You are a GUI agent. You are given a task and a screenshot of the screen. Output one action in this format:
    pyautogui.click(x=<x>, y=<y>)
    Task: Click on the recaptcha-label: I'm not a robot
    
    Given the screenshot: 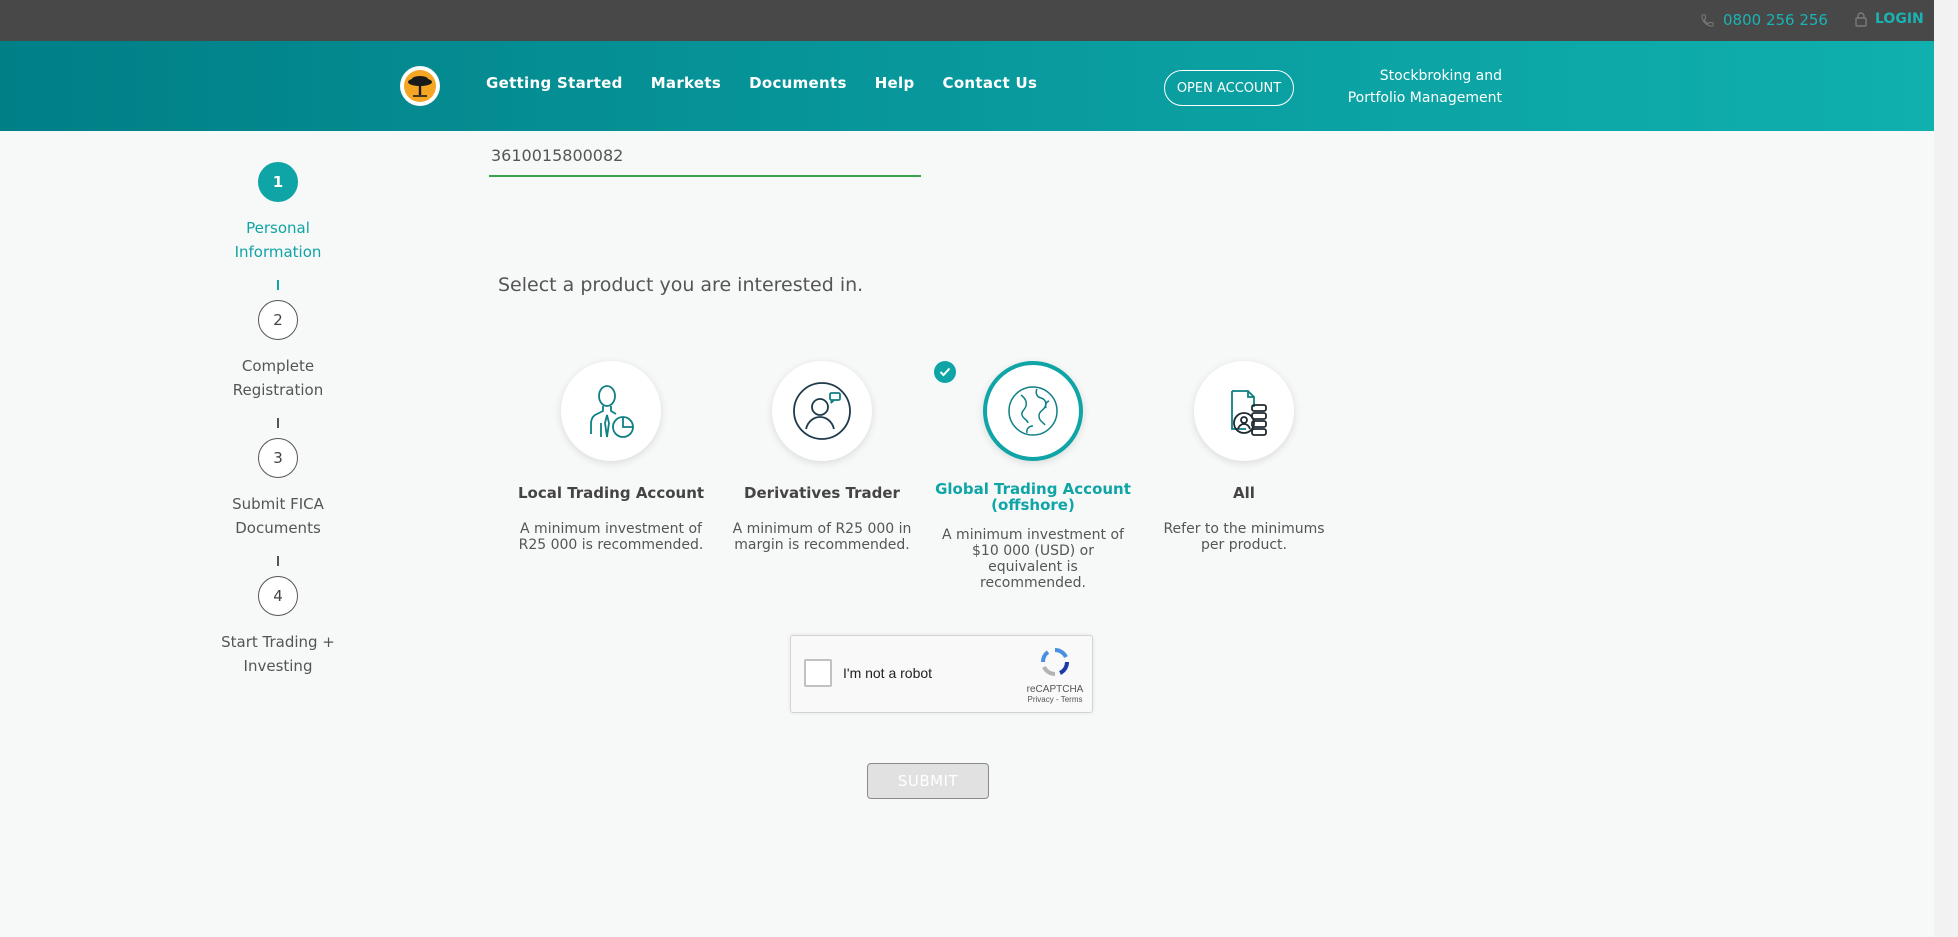 What is the action you would take?
    pyautogui.click(x=888, y=673)
    